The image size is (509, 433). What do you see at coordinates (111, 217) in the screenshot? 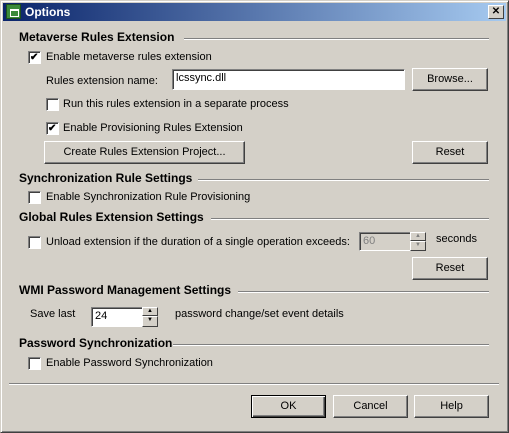
I see `global-rules-section-title: Global Rules Extension Settings` at bounding box center [111, 217].